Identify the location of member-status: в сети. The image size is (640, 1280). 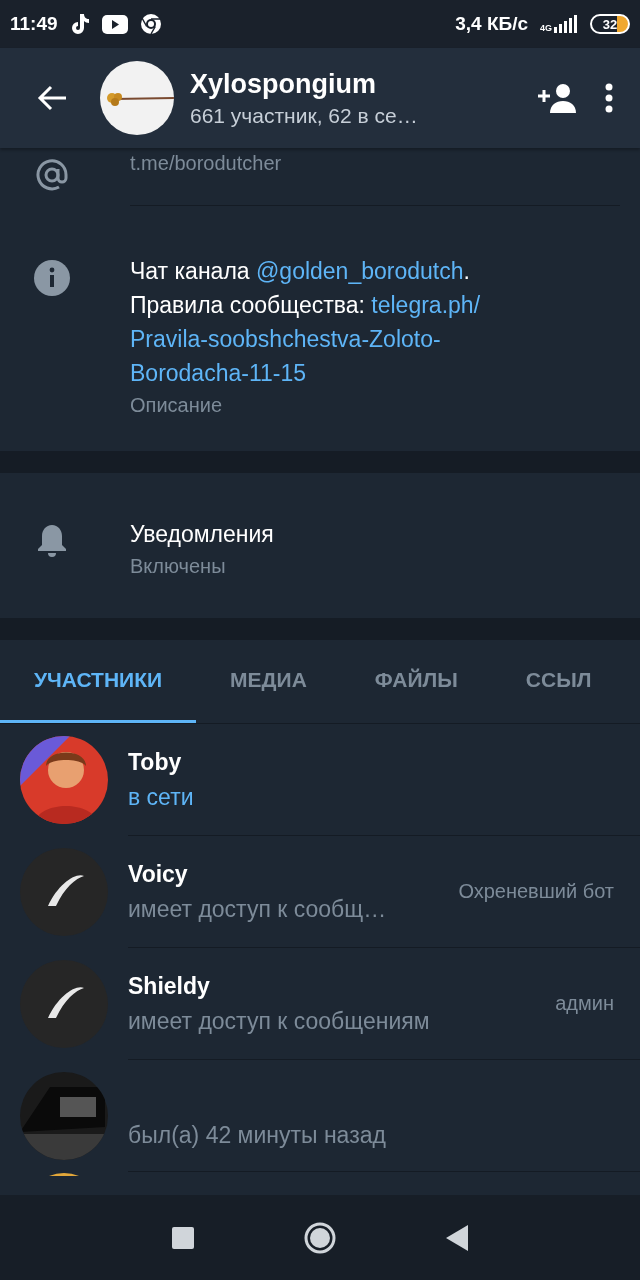
(161, 797).